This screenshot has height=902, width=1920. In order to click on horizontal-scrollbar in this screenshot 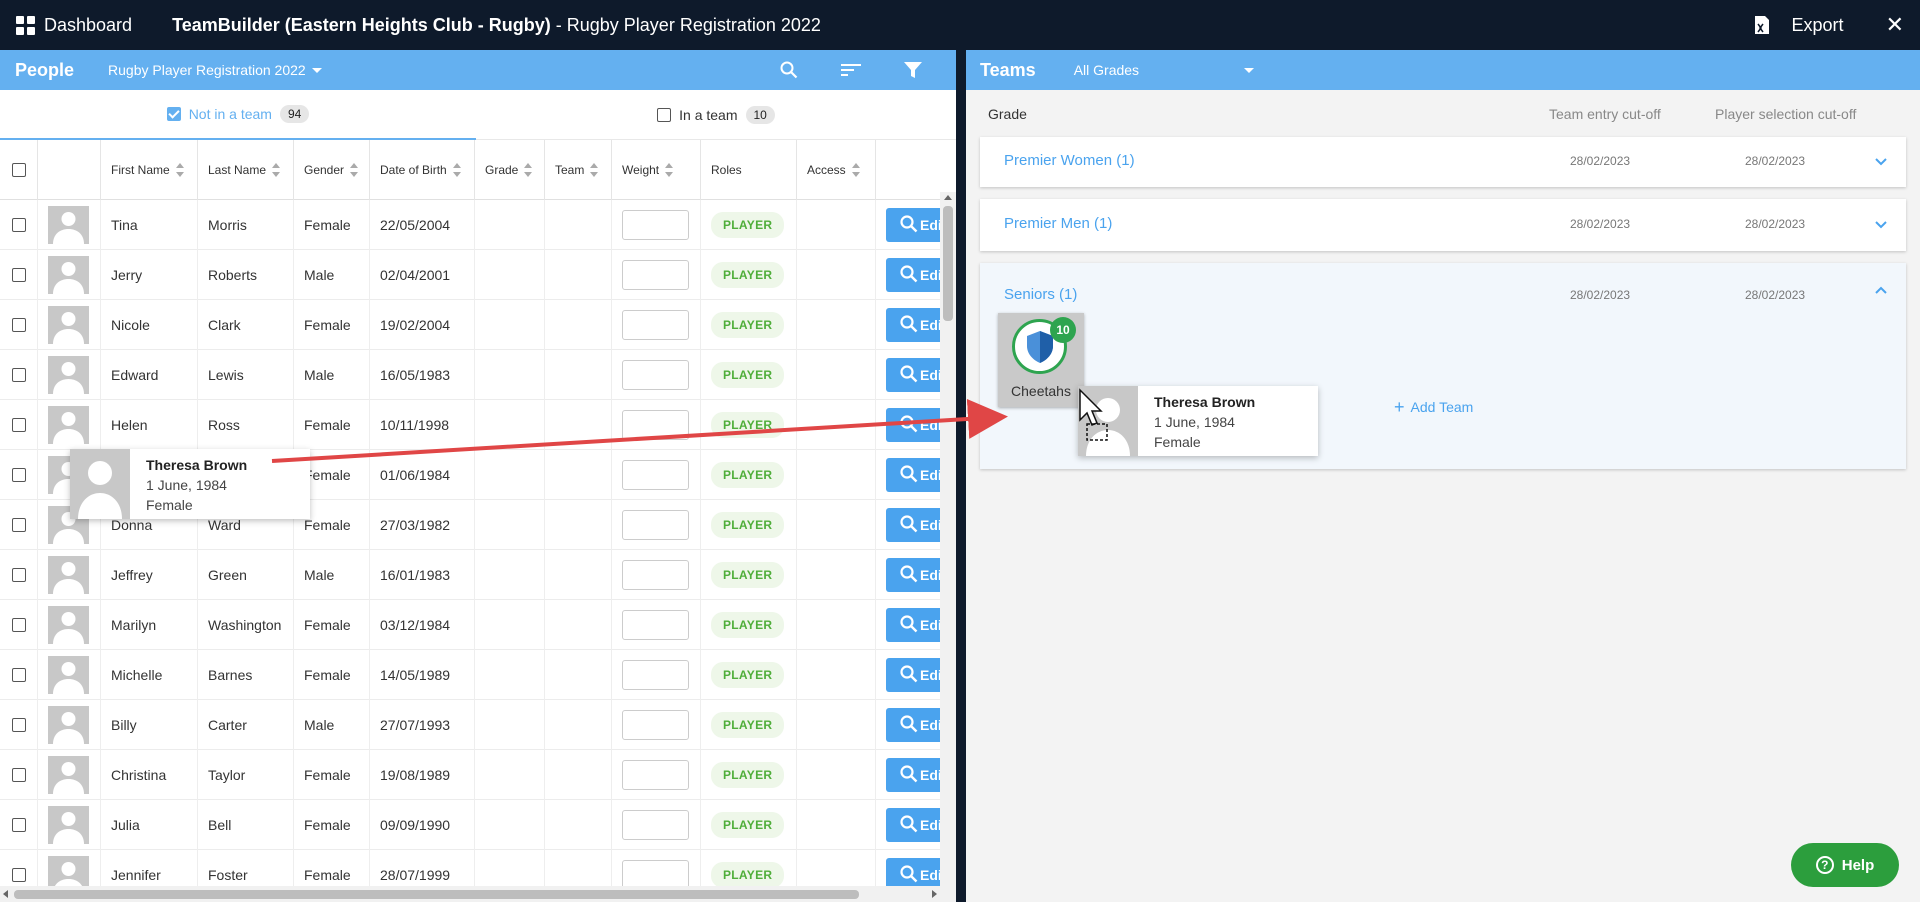, I will do `click(470, 894)`.